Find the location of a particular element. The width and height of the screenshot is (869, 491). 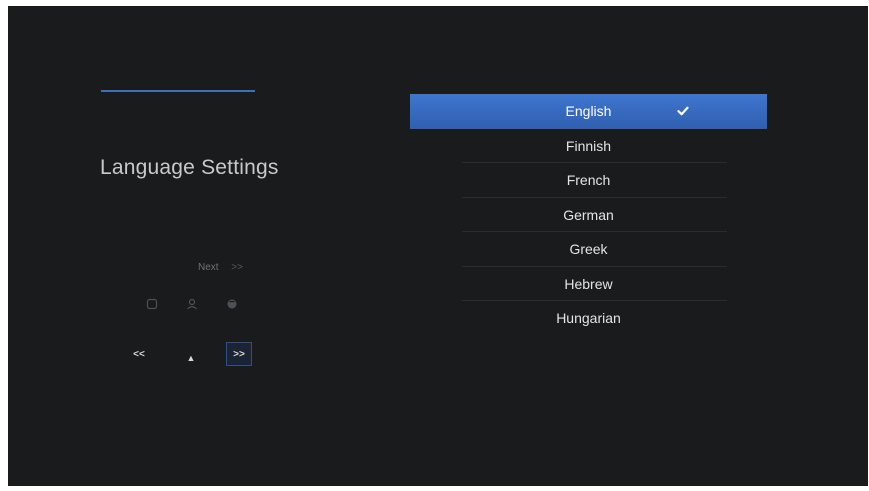

language-option-greek: Greek is located at coordinates (588, 249).